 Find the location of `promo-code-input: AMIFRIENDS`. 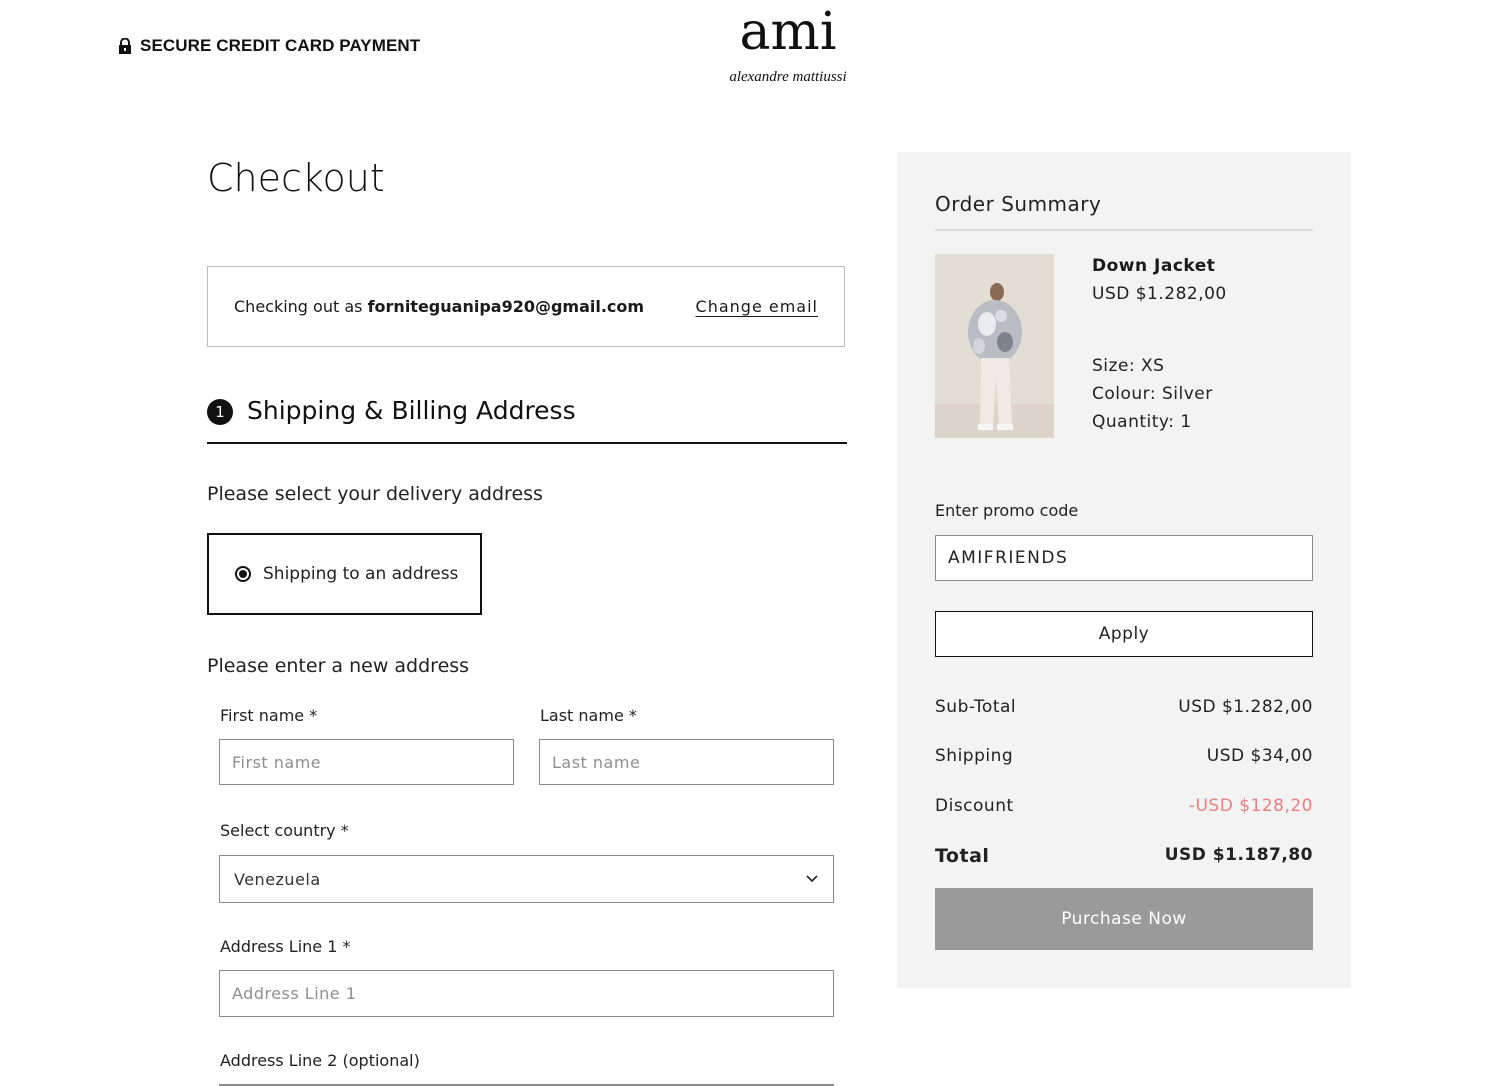

promo-code-input: AMIFRIENDS is located at coordinates (1124, 558).